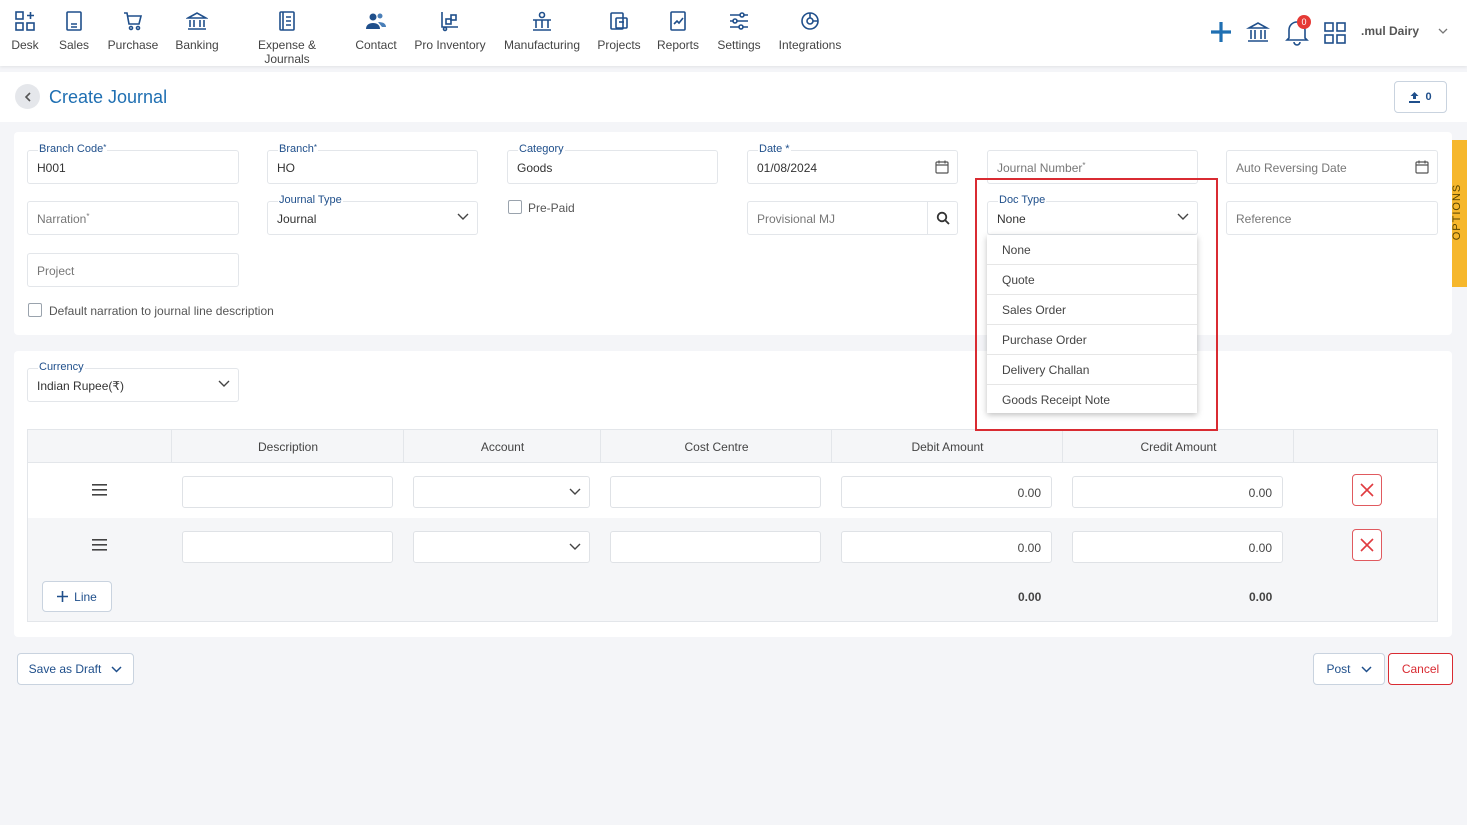 This screenshot has width=1467, height=825. I want to click on table-totals-row: Line 0.00 0.00, so click(732, 597).